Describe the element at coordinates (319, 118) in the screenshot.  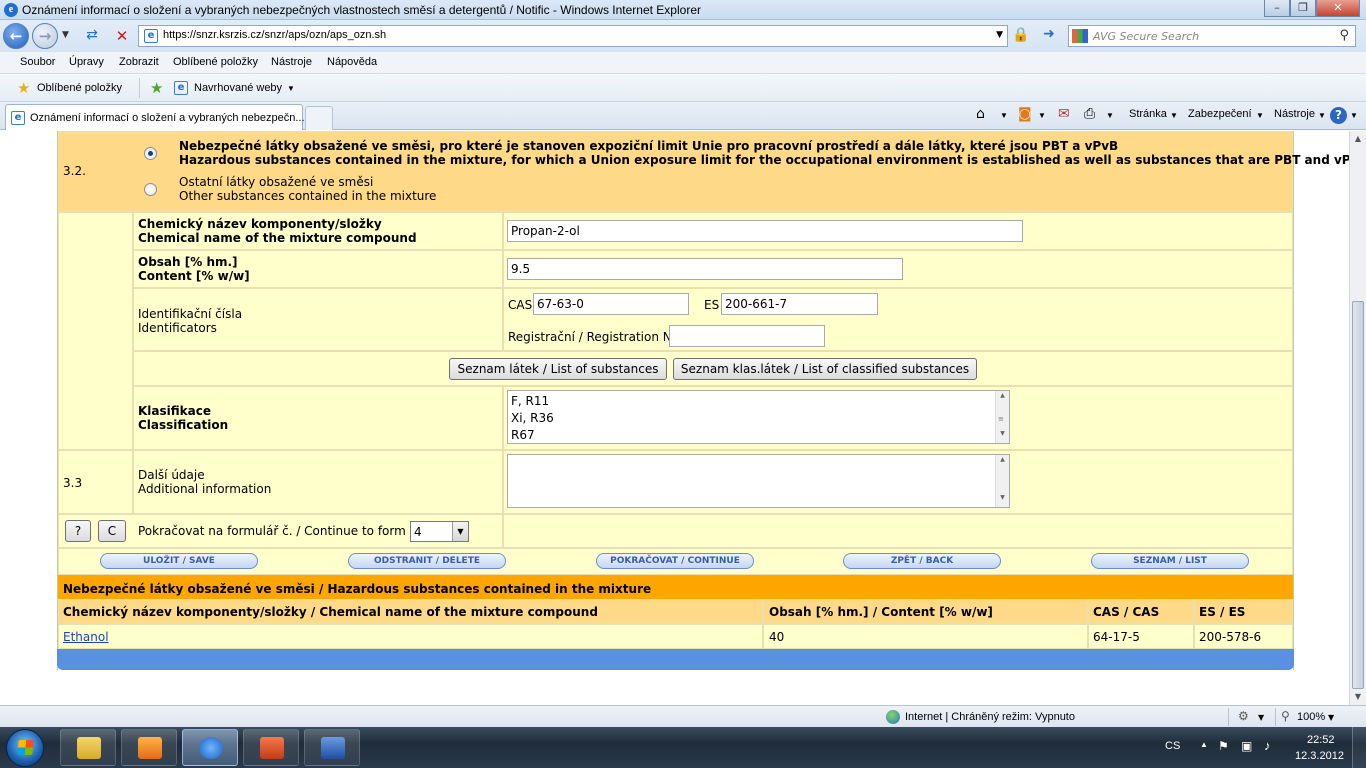
I see `new-tab-button` at that location.